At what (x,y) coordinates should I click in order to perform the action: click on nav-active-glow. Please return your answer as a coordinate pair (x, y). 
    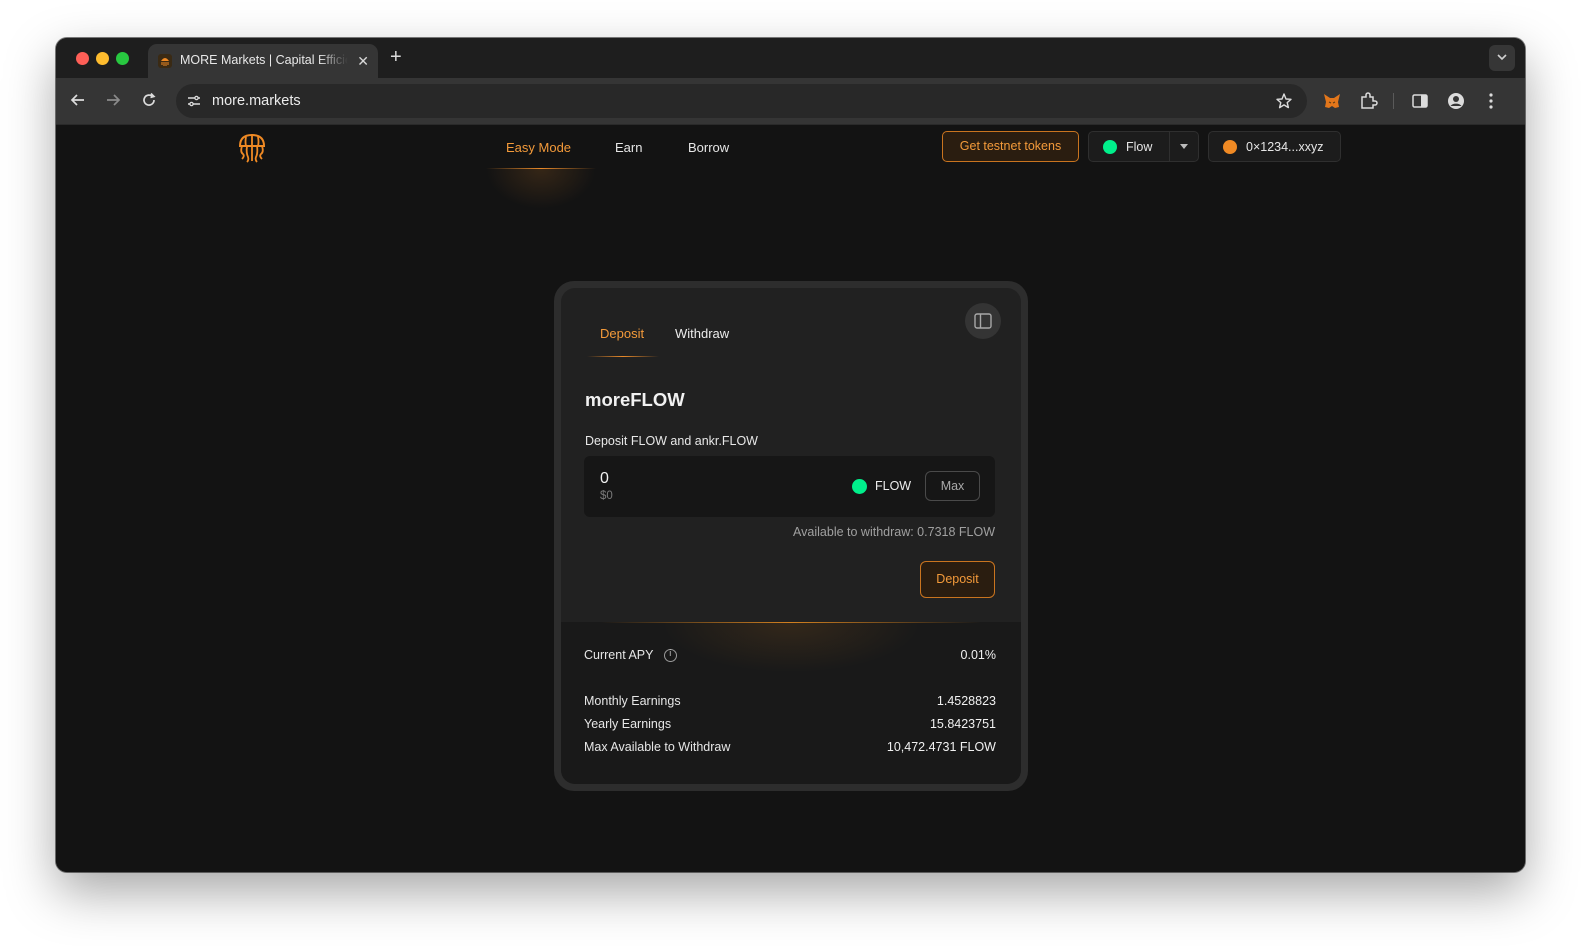
    Looking at the image, I should click on (541, 189).